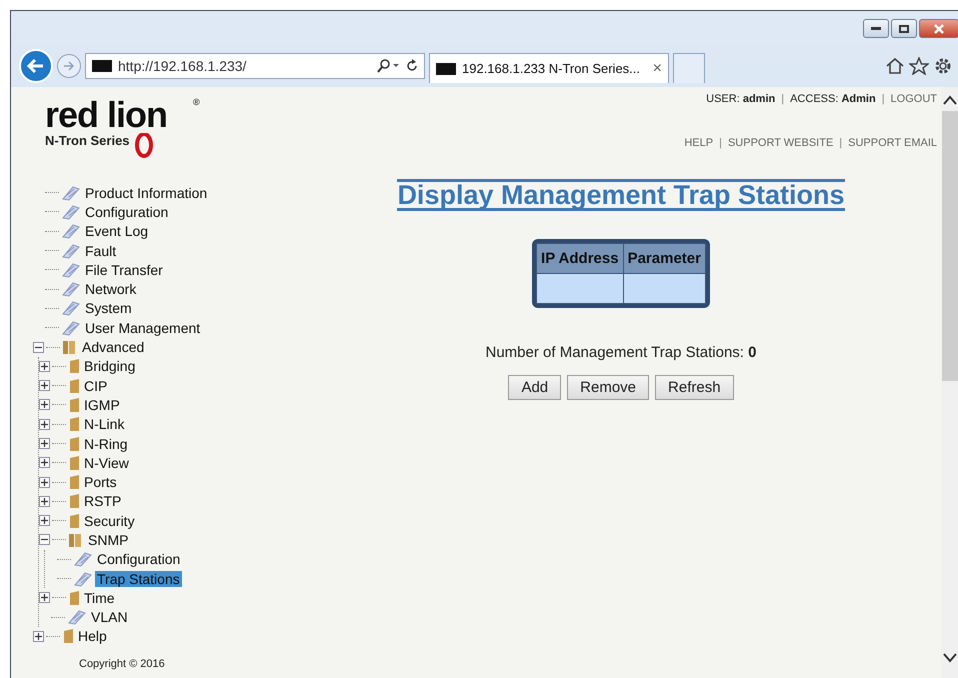 The height and width of the screenshot is (678, 958). Describe the element at coordinates (104, 424) in the screenshot. I see `tree-item: N-Link` at that location.